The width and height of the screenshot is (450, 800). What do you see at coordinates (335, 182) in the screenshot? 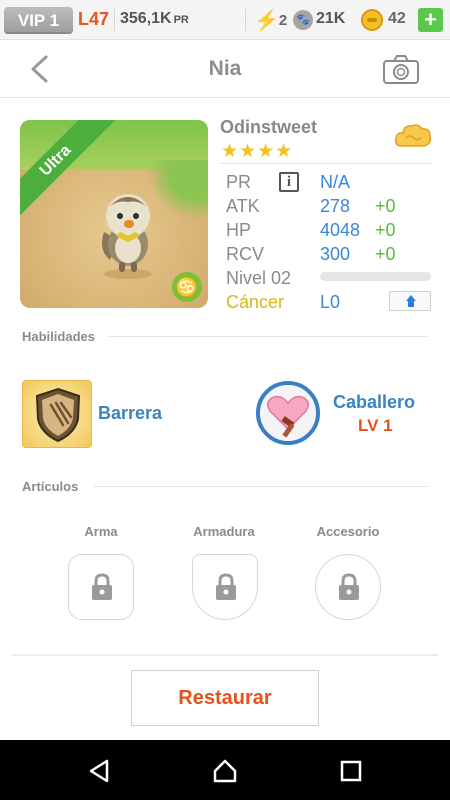
I see `pr-value: N/A` at bounding box center [335, 182].